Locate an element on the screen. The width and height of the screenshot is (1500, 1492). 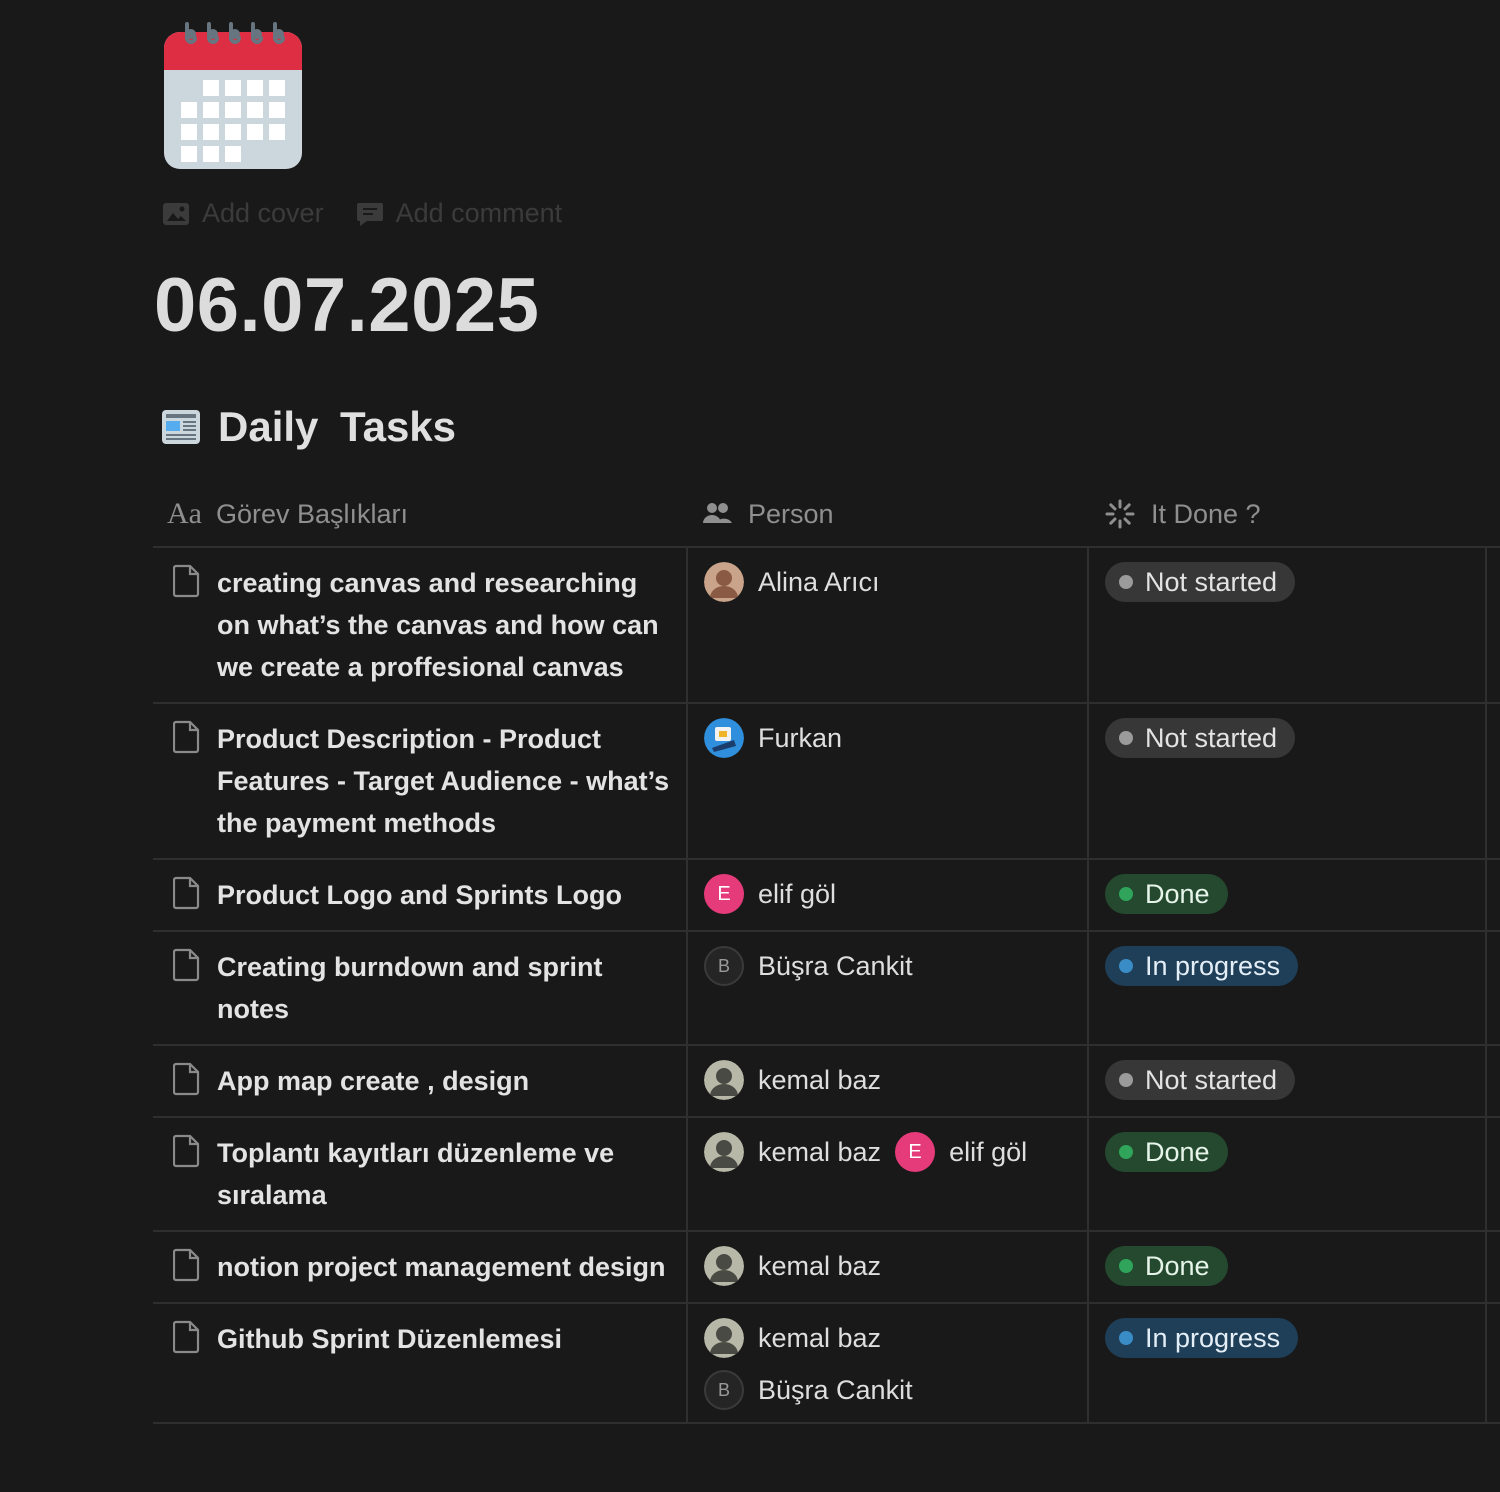
add-cover-button: Add cover is located at coordinates (243, 213).